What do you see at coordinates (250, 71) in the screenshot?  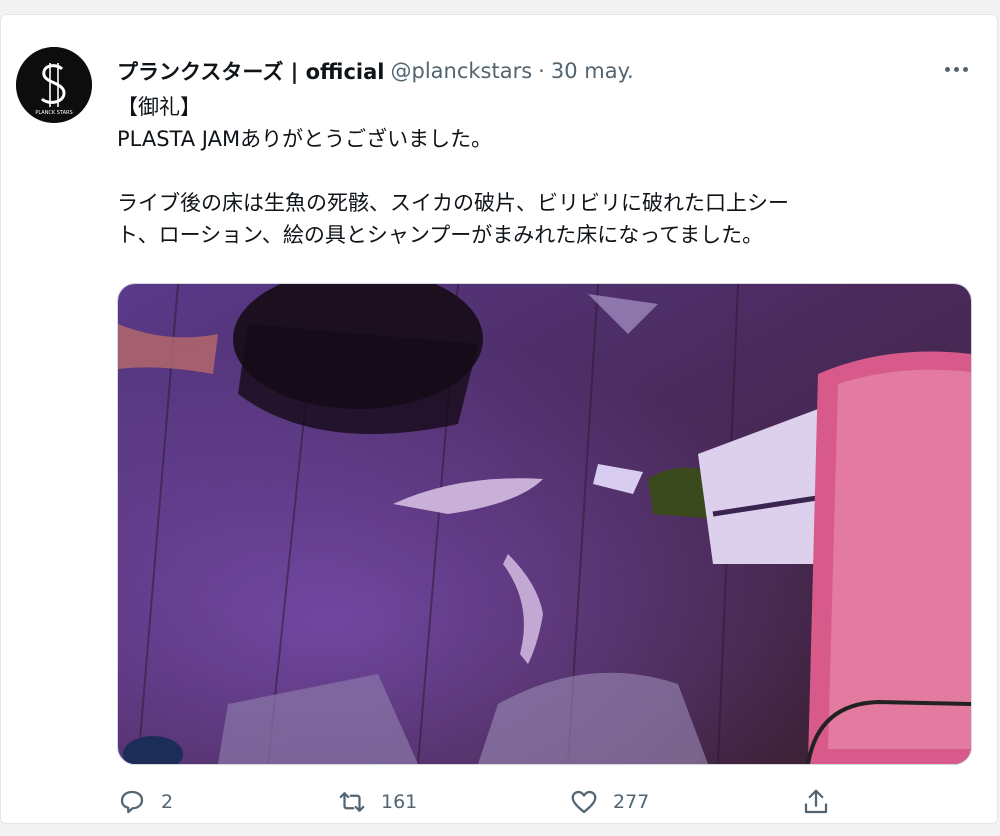 I see `display-name: プランクスターズ | official` at bounding box center [250, 71].